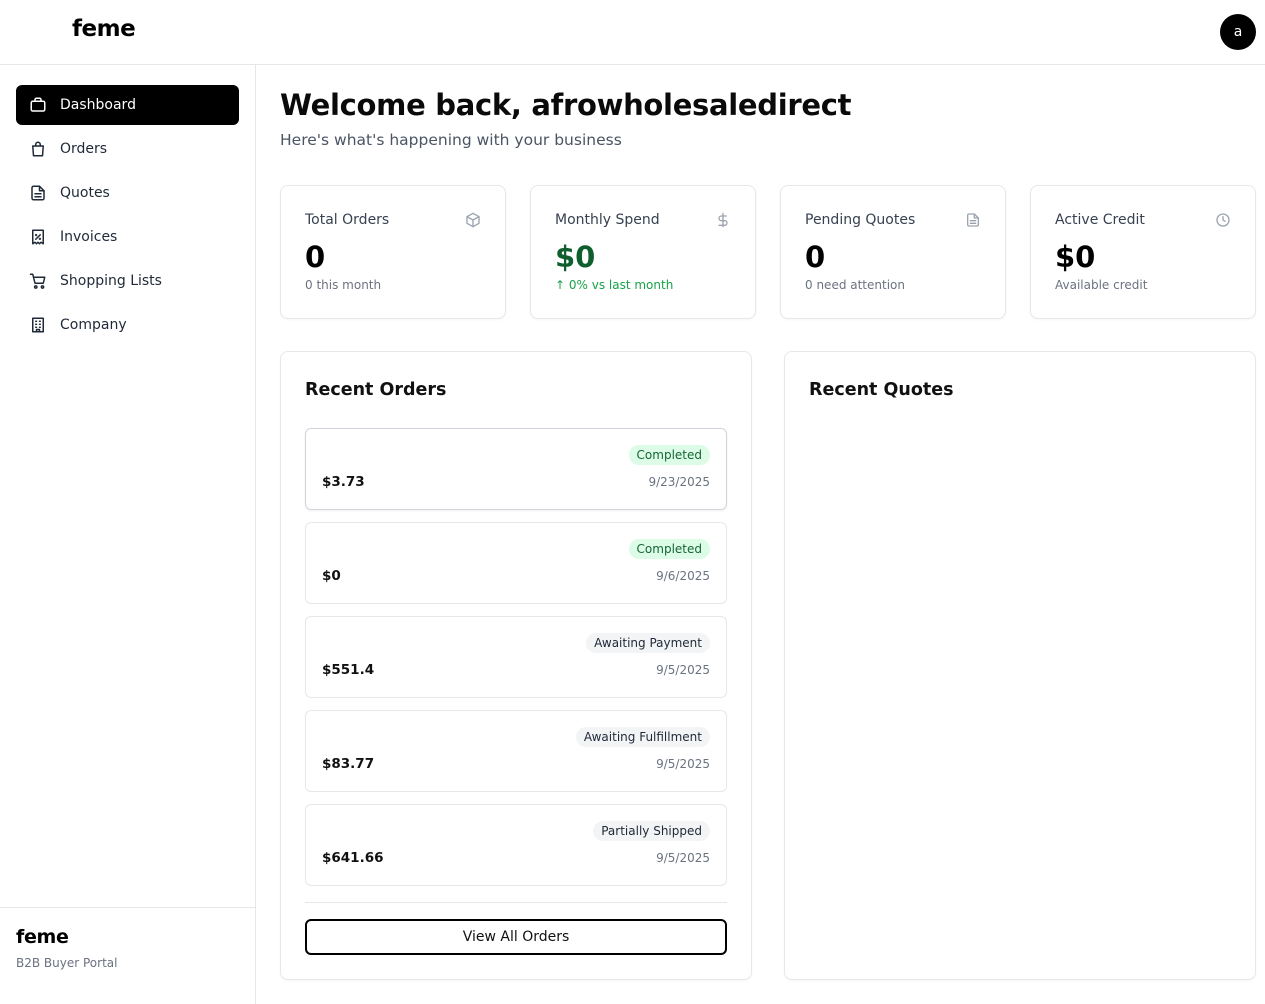  Describe the element at coordinates (1143, 252) in the screenshot. I see `stat-card-active-credit: Active Credit $0 Available credit` at that location.